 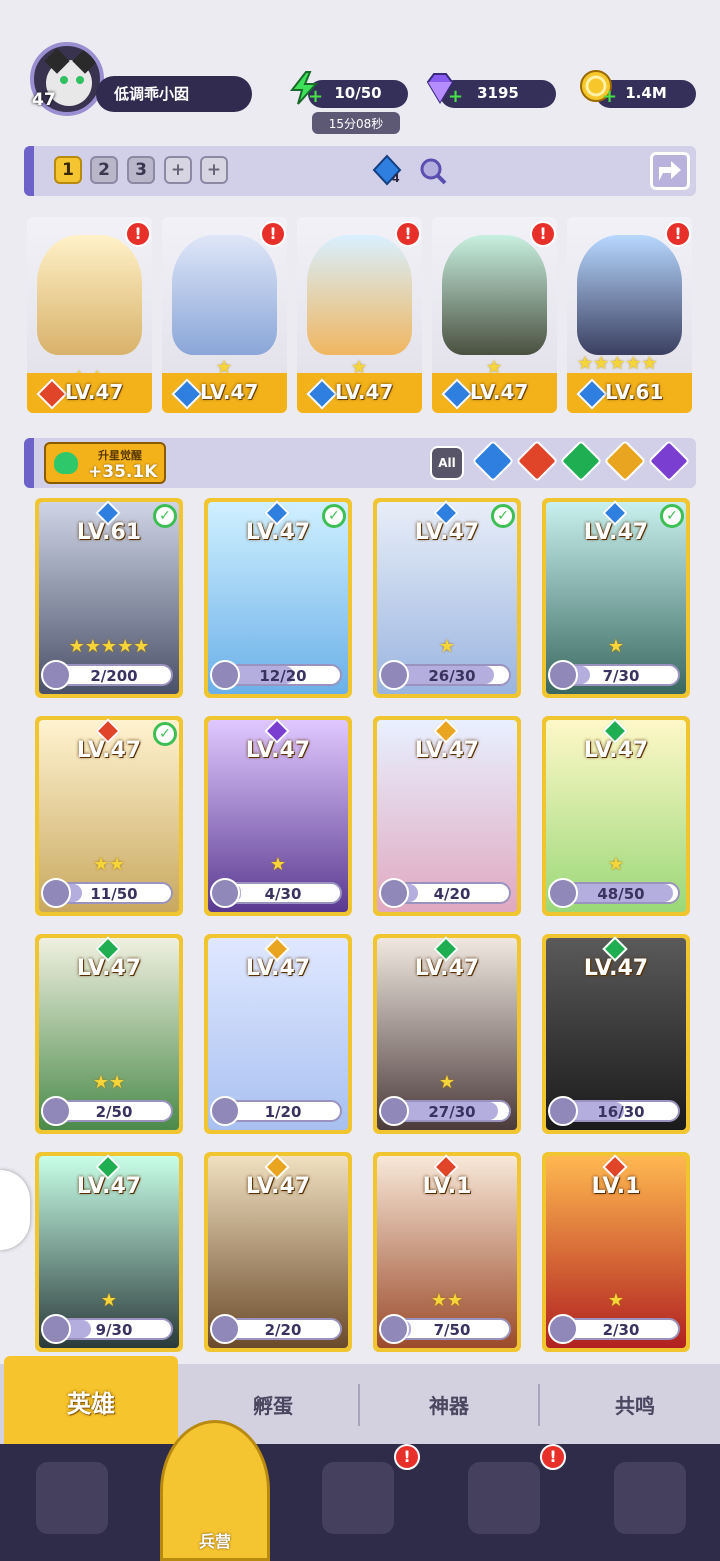 What do you see at coordinates (105, 463) in the screenshot?
I see `awaken-button: 升星觉醒 +35.1K` at bounding box center [105, 463].